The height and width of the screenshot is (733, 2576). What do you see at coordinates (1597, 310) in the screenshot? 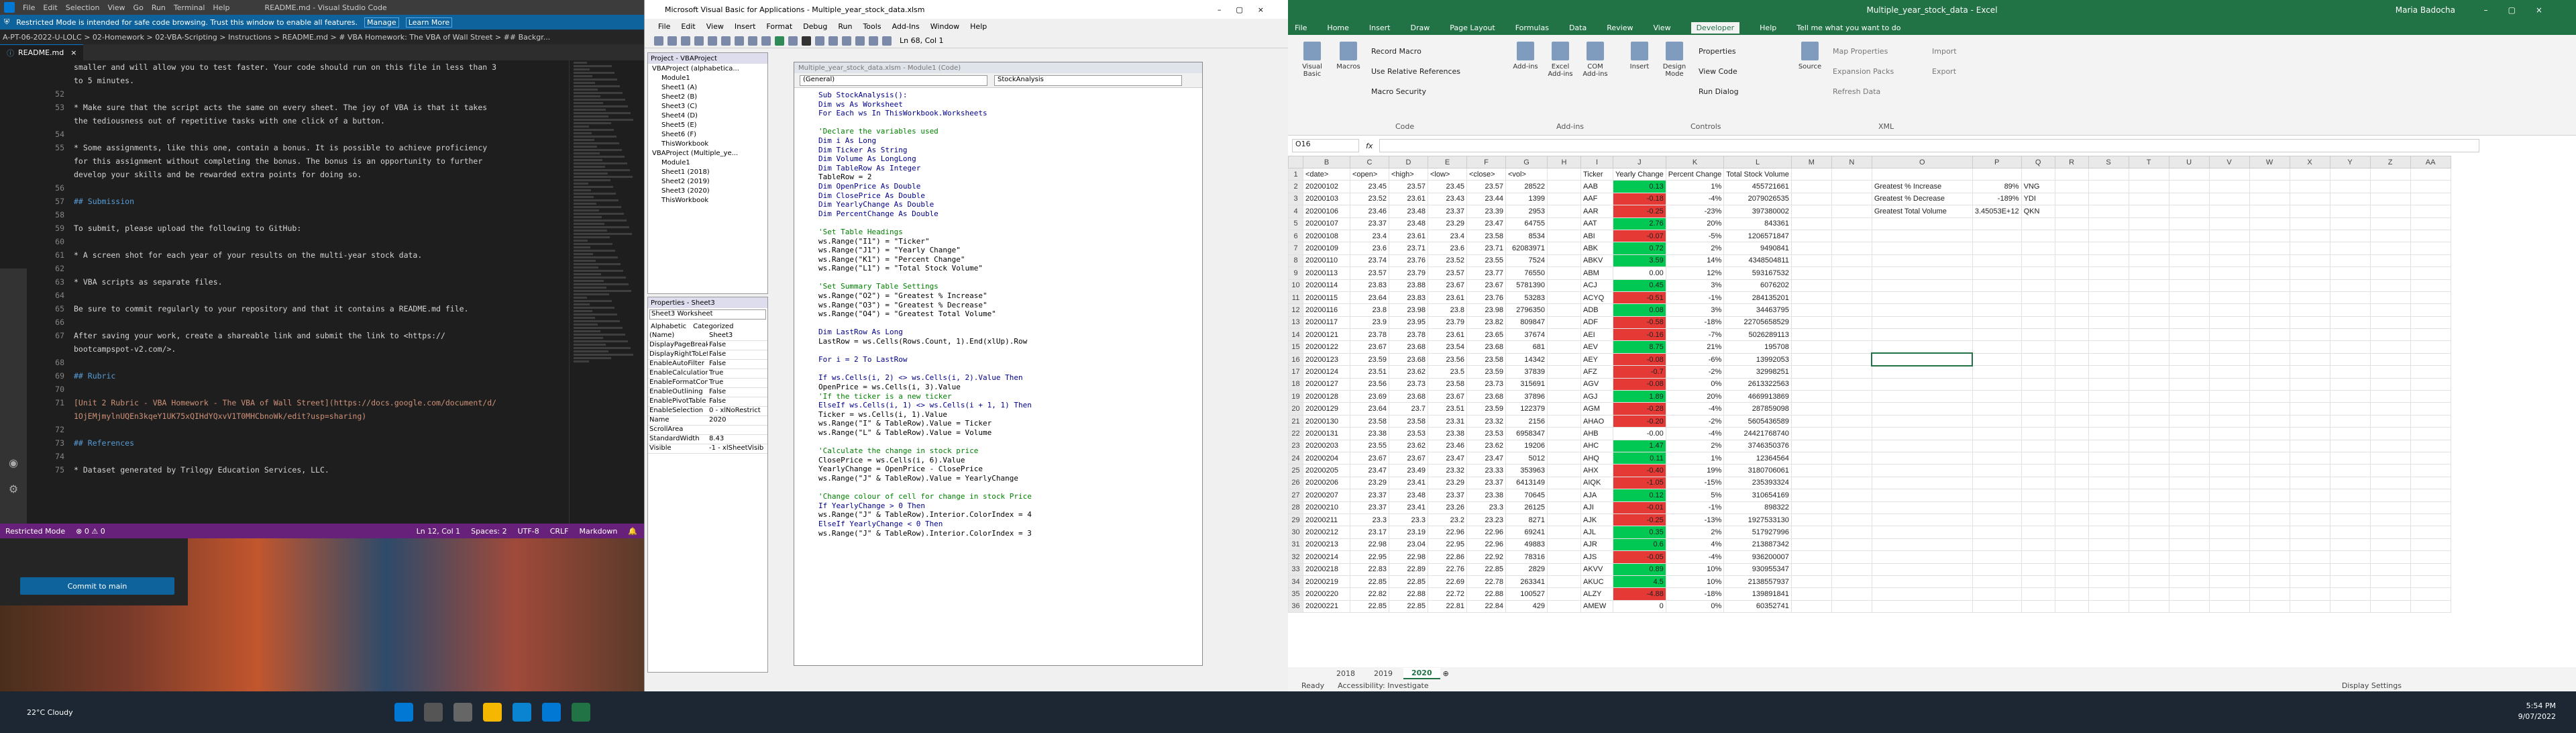
I see `cell: ADB` at bounding box center [1597, 310].